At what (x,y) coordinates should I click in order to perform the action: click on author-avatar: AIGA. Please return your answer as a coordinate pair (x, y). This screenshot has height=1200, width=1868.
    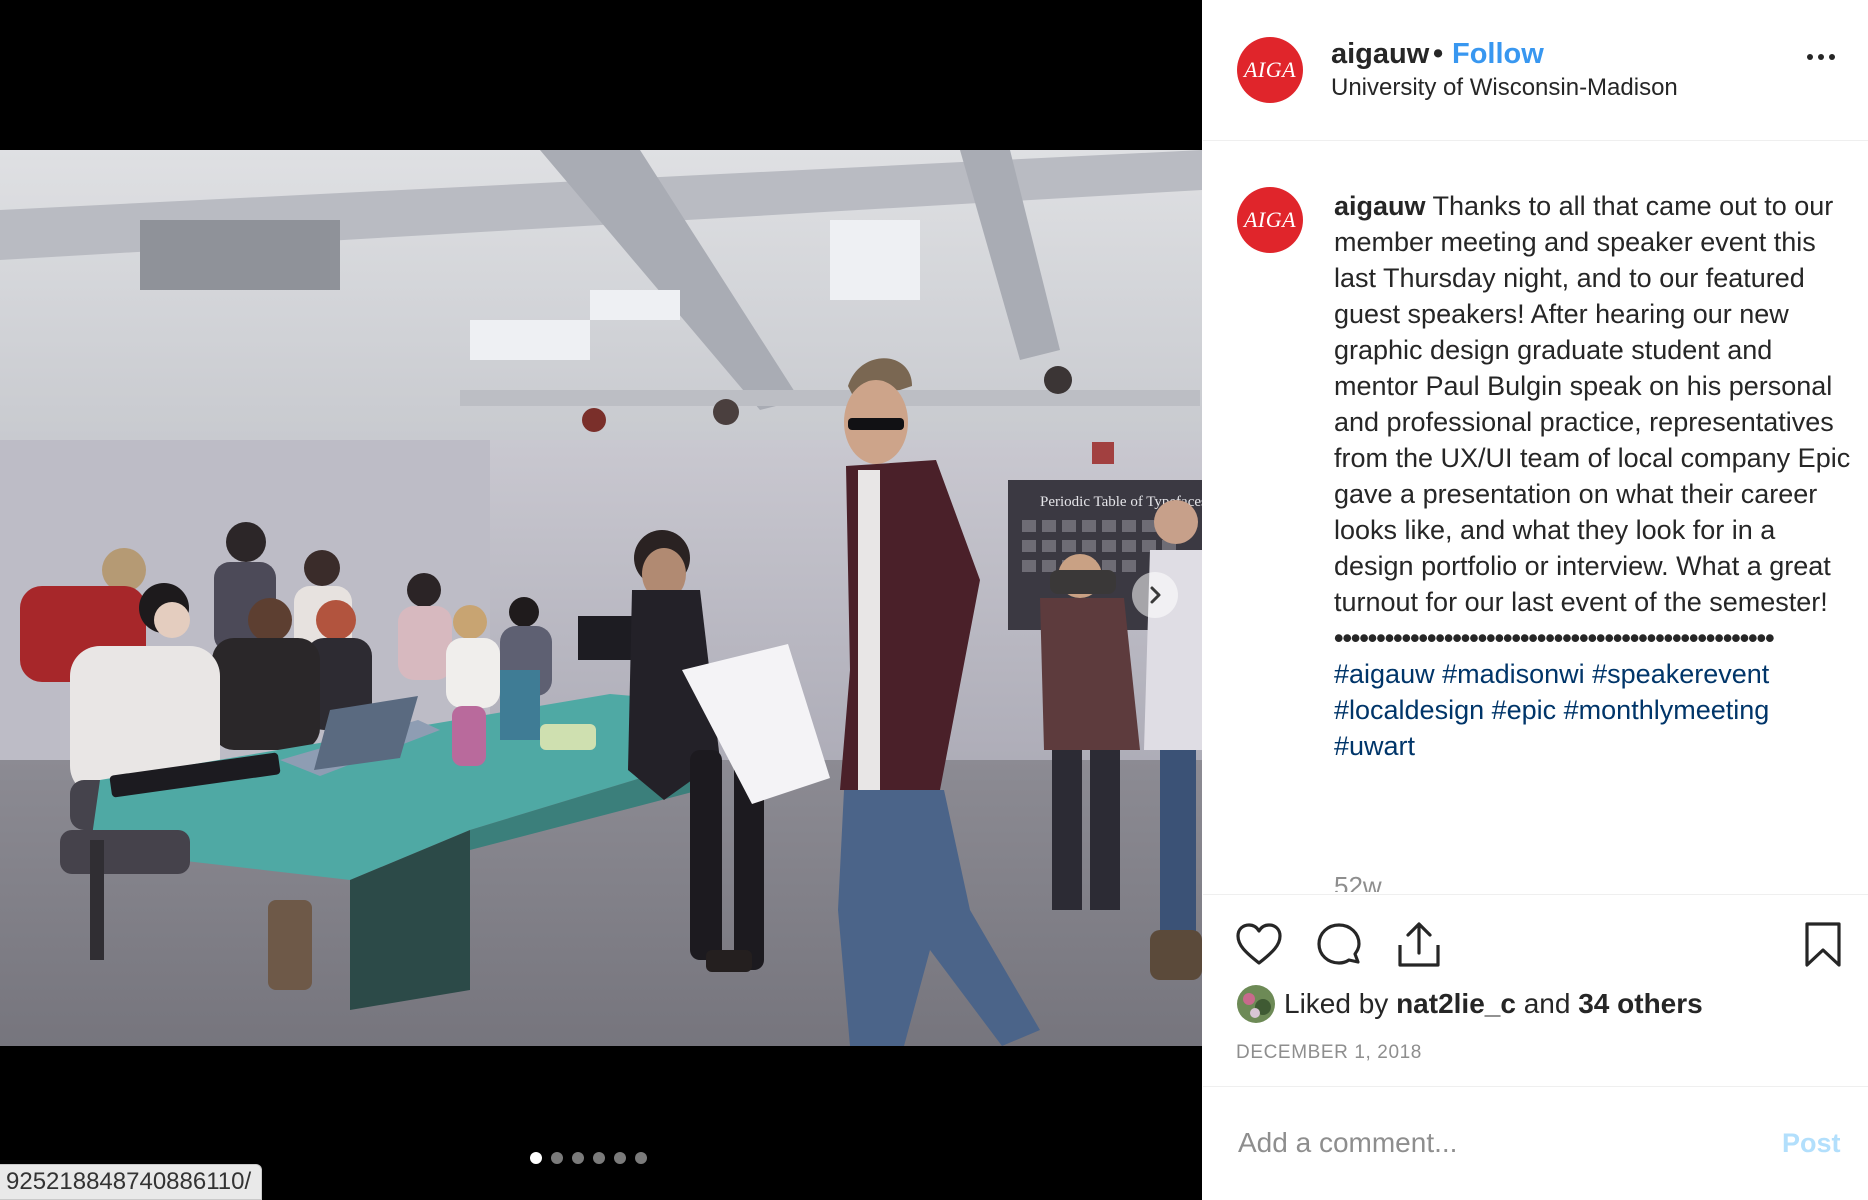
    Looking at the image, I should click on (1270, 70).